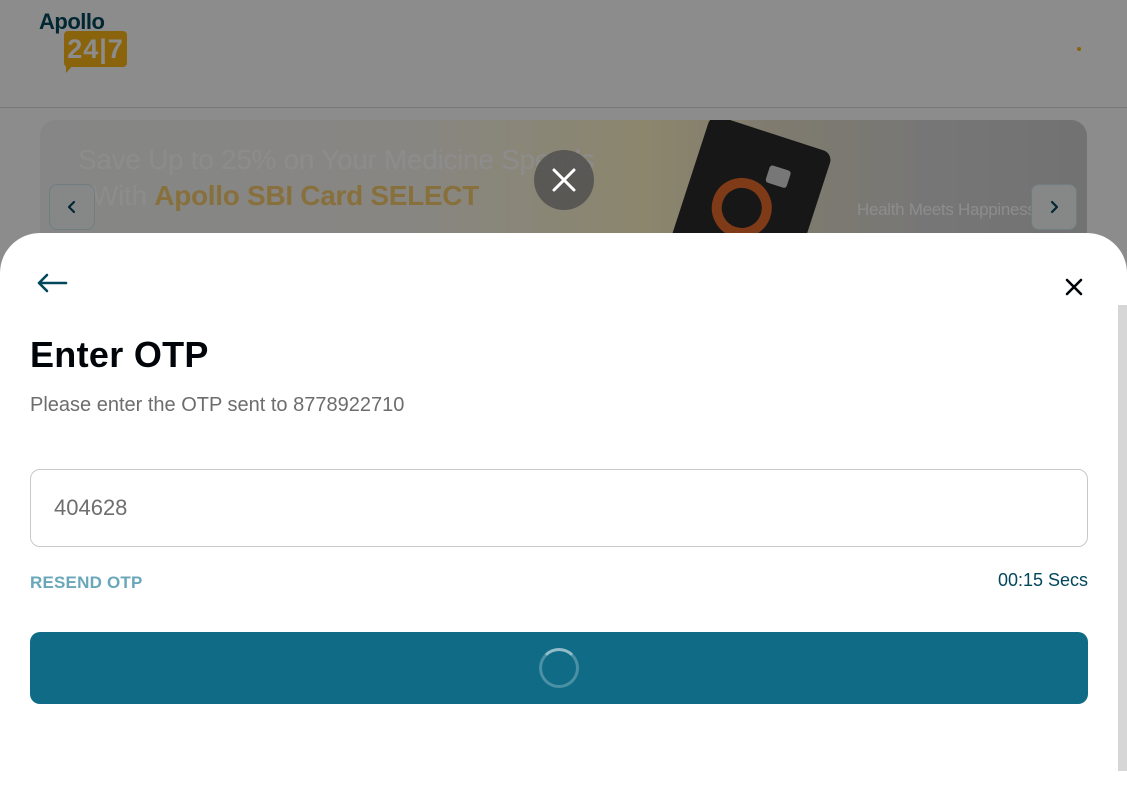  What do you see at coordinates (86, 583) in the screenshot?
I see `resend-otp-link: RESEND OTP` at bounding box center [86, 583].